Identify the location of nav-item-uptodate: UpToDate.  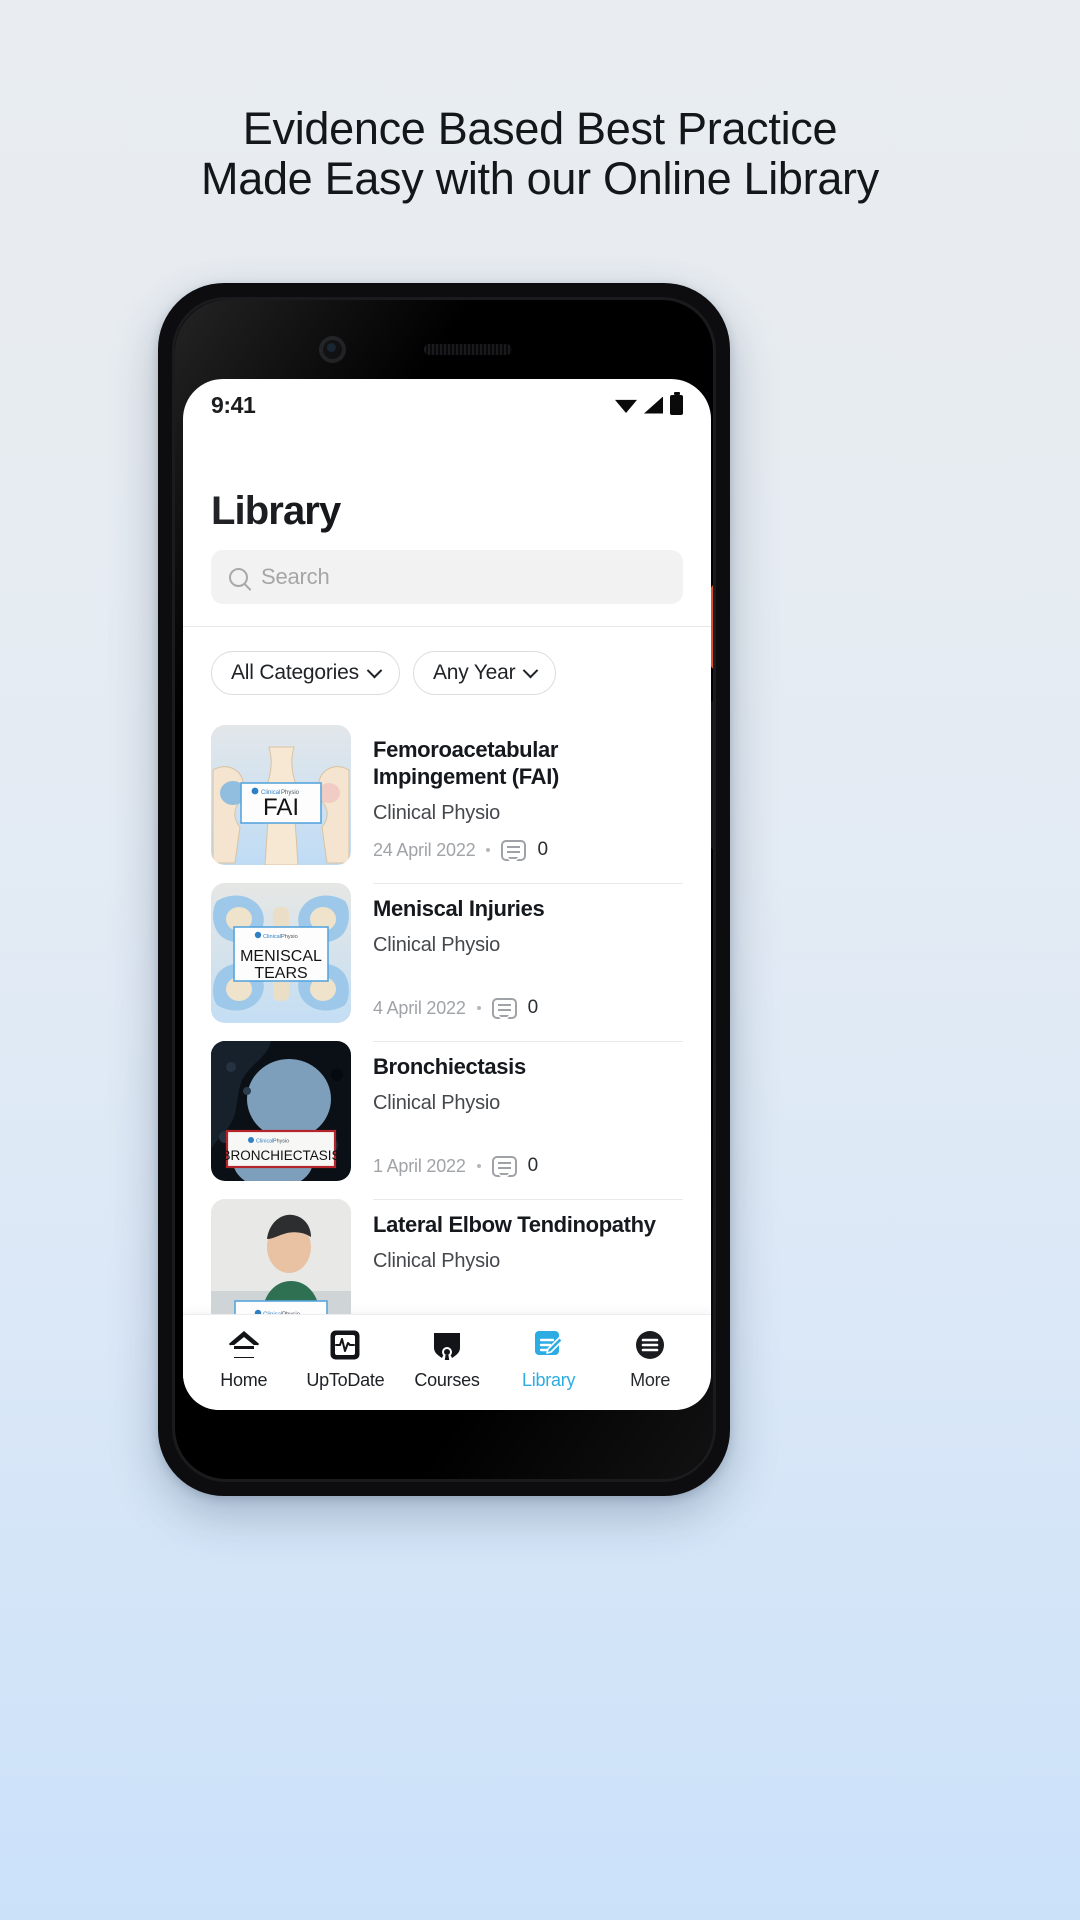
(346, 1359).